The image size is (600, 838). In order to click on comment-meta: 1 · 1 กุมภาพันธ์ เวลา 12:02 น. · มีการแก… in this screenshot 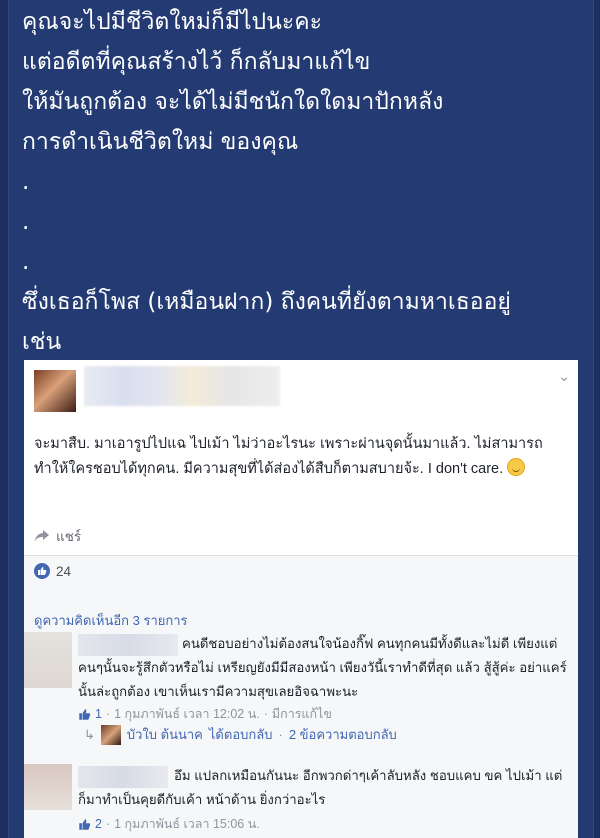, I will do `click(205, 714)`.